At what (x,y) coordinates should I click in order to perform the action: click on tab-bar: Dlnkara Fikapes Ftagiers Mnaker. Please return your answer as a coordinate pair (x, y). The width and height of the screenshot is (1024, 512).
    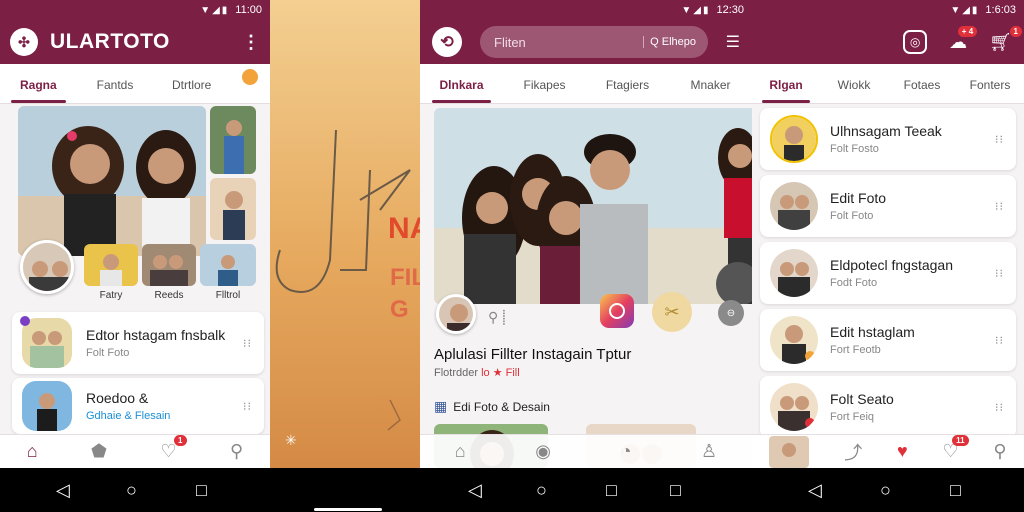
    Looking at the image, I should click on (586, 84).